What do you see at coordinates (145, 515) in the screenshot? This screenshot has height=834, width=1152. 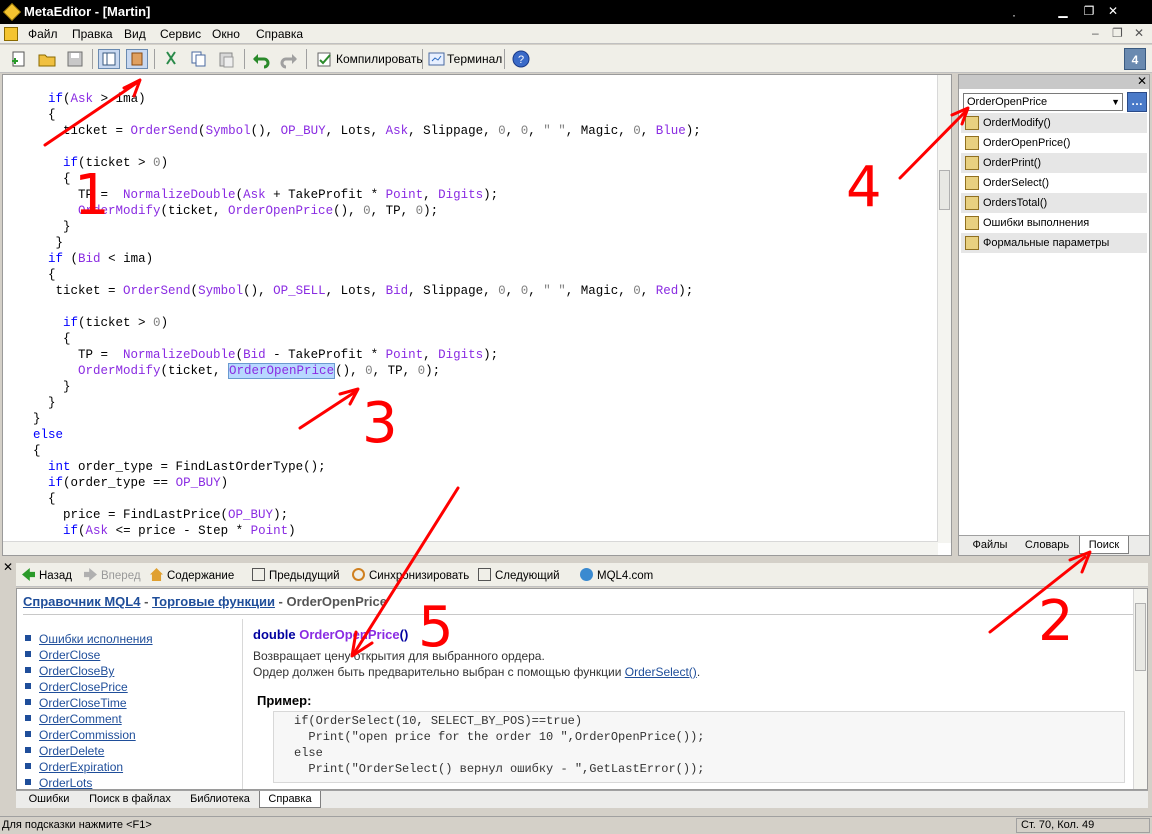 I see `code-line: price = FindLastPrice(OP_BUY);` at bounding box center [145, 515].